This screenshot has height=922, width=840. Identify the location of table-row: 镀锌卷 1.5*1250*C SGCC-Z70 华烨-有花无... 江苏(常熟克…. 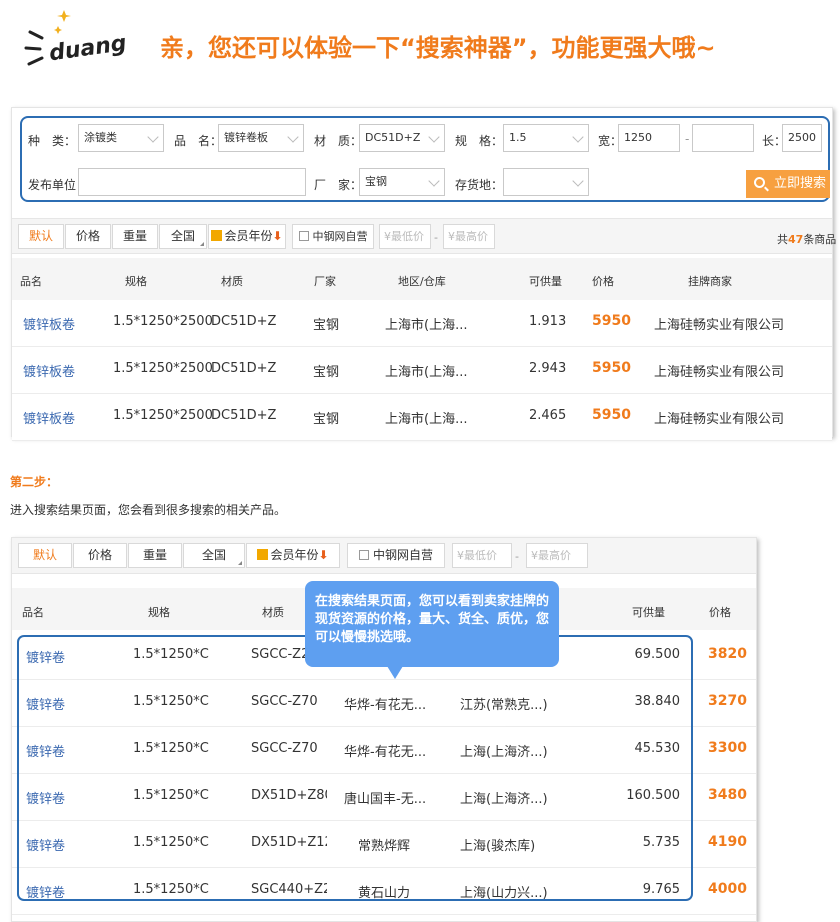
(384, 703).